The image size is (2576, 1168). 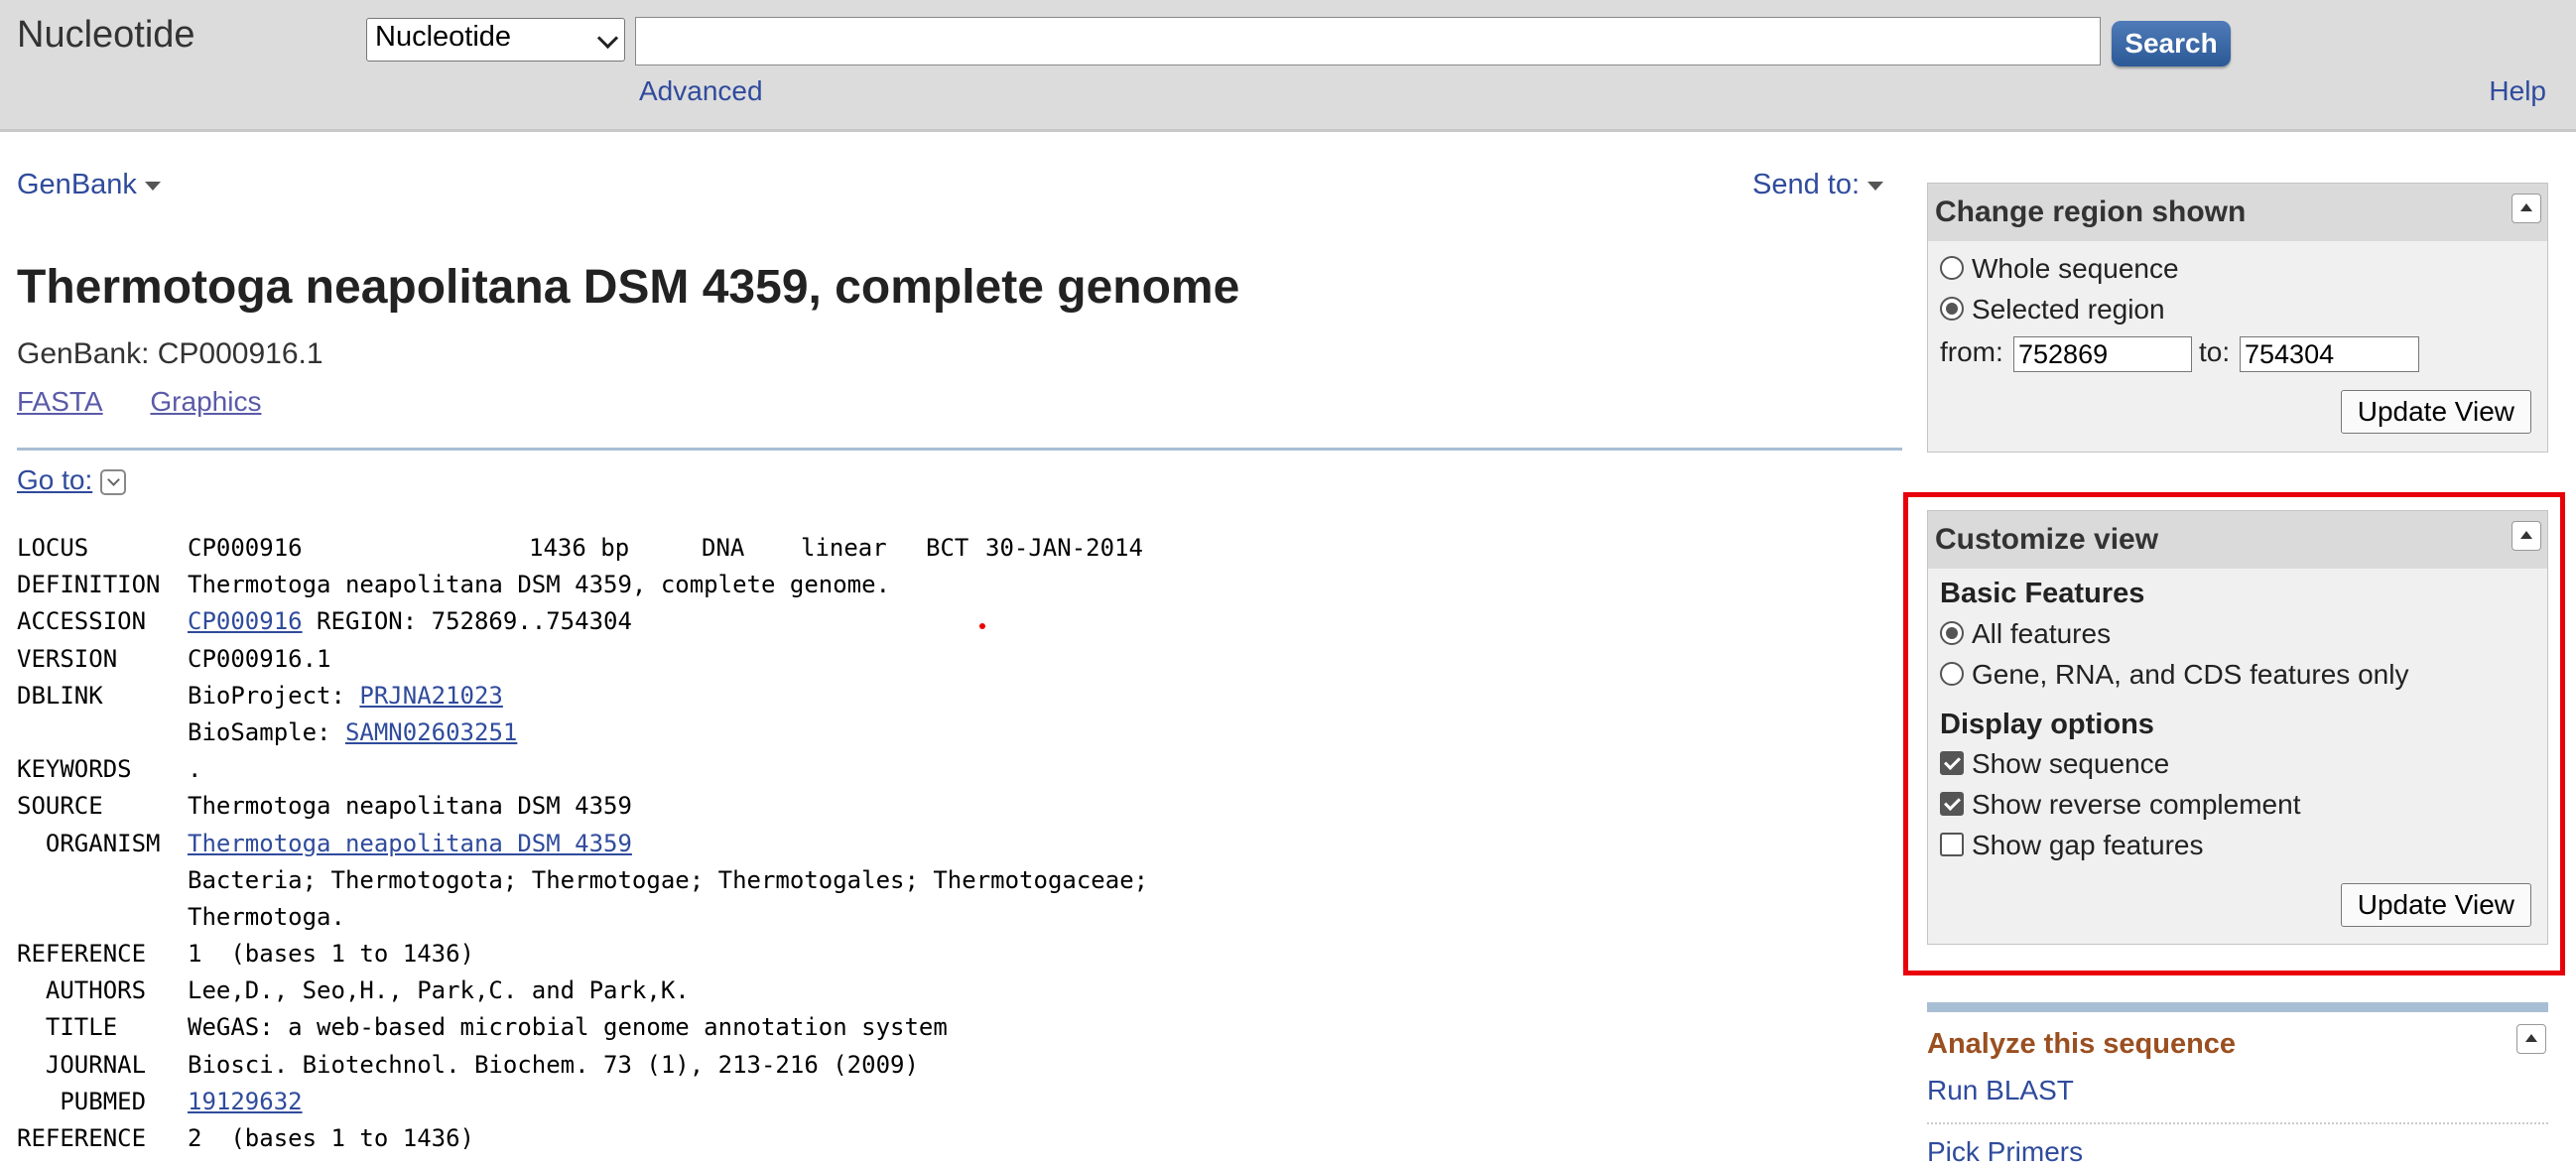 I want to click on bioproject-label: BioProject:, so click(x=274, y=695).